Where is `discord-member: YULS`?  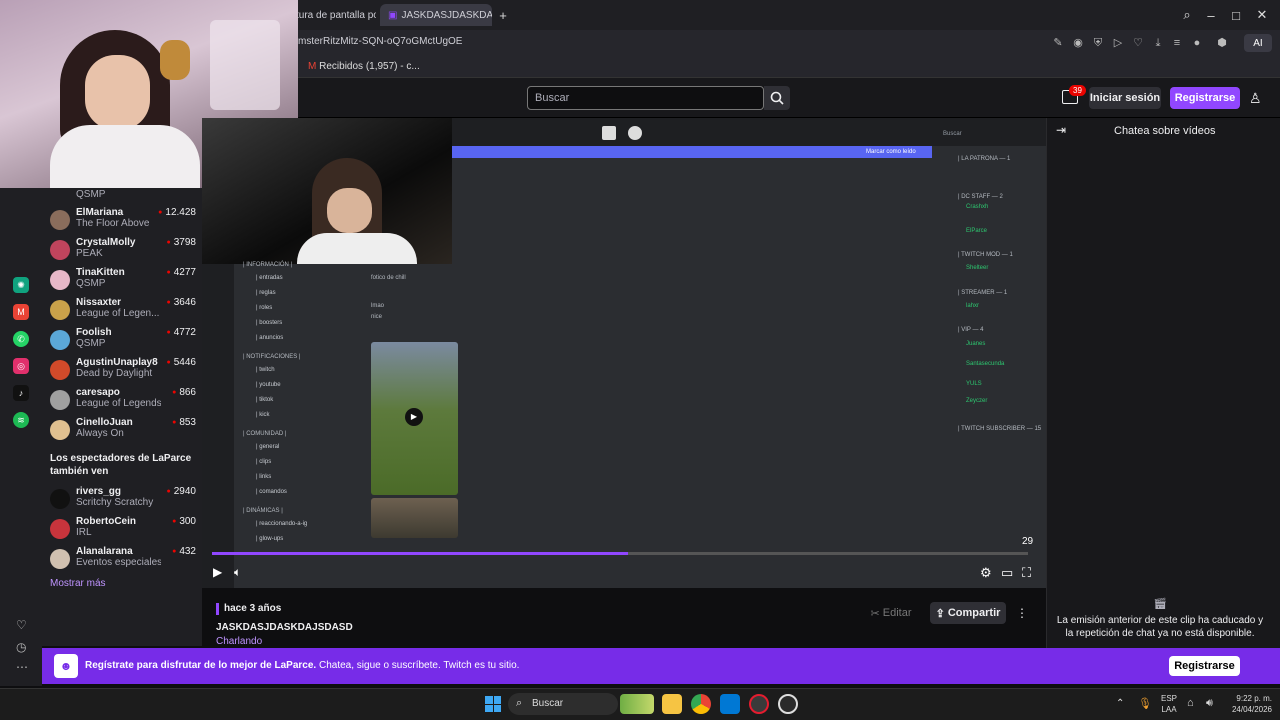
discord-member: YULS is located at coordinates (974, 384).